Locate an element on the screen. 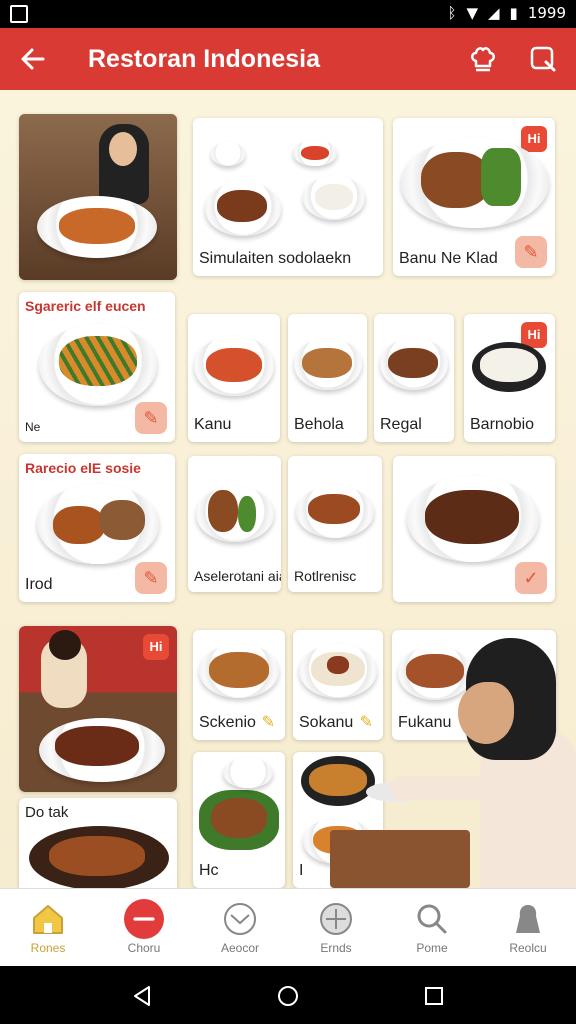  back-button is located at coordinates (33, 59).